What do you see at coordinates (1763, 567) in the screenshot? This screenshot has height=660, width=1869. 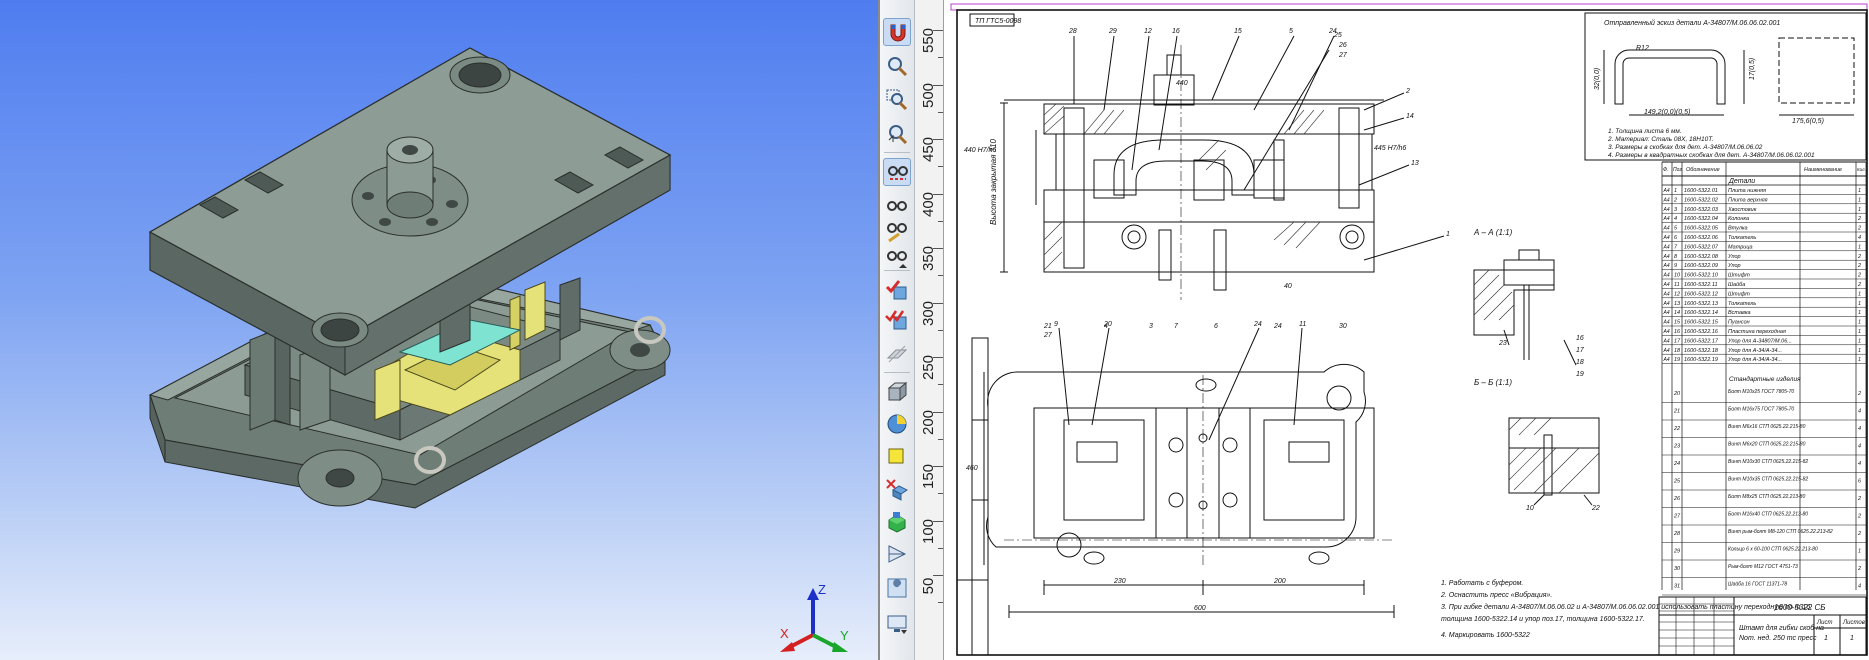 I see `bom-std-name: Рым-болт М12 ГОСТ 4751-73` at bounding box center [1763, 567].